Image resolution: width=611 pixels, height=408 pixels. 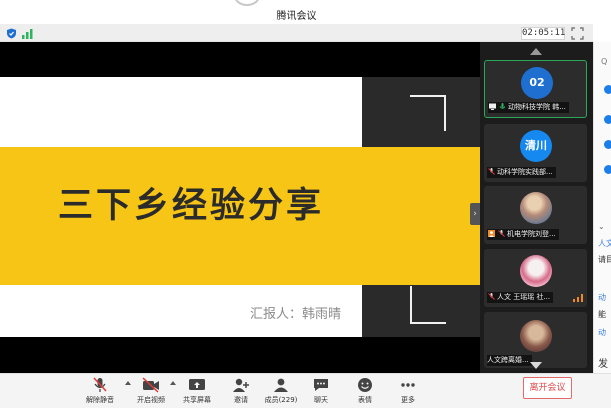 What do you see at coordinates (241, 385) in the screenshot?
I see `add-user-icon` at bounding box center [241, 385].